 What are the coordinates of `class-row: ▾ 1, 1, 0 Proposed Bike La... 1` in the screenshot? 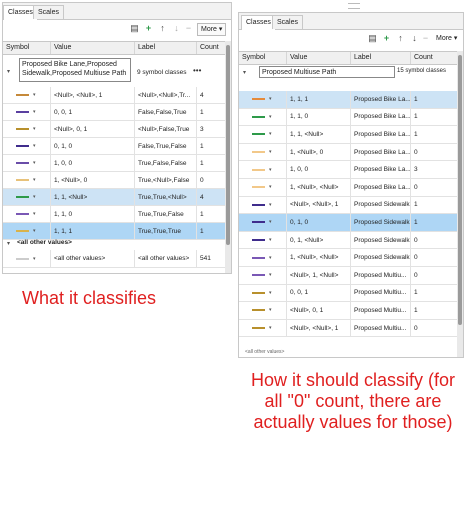 It's located at (351, 117).